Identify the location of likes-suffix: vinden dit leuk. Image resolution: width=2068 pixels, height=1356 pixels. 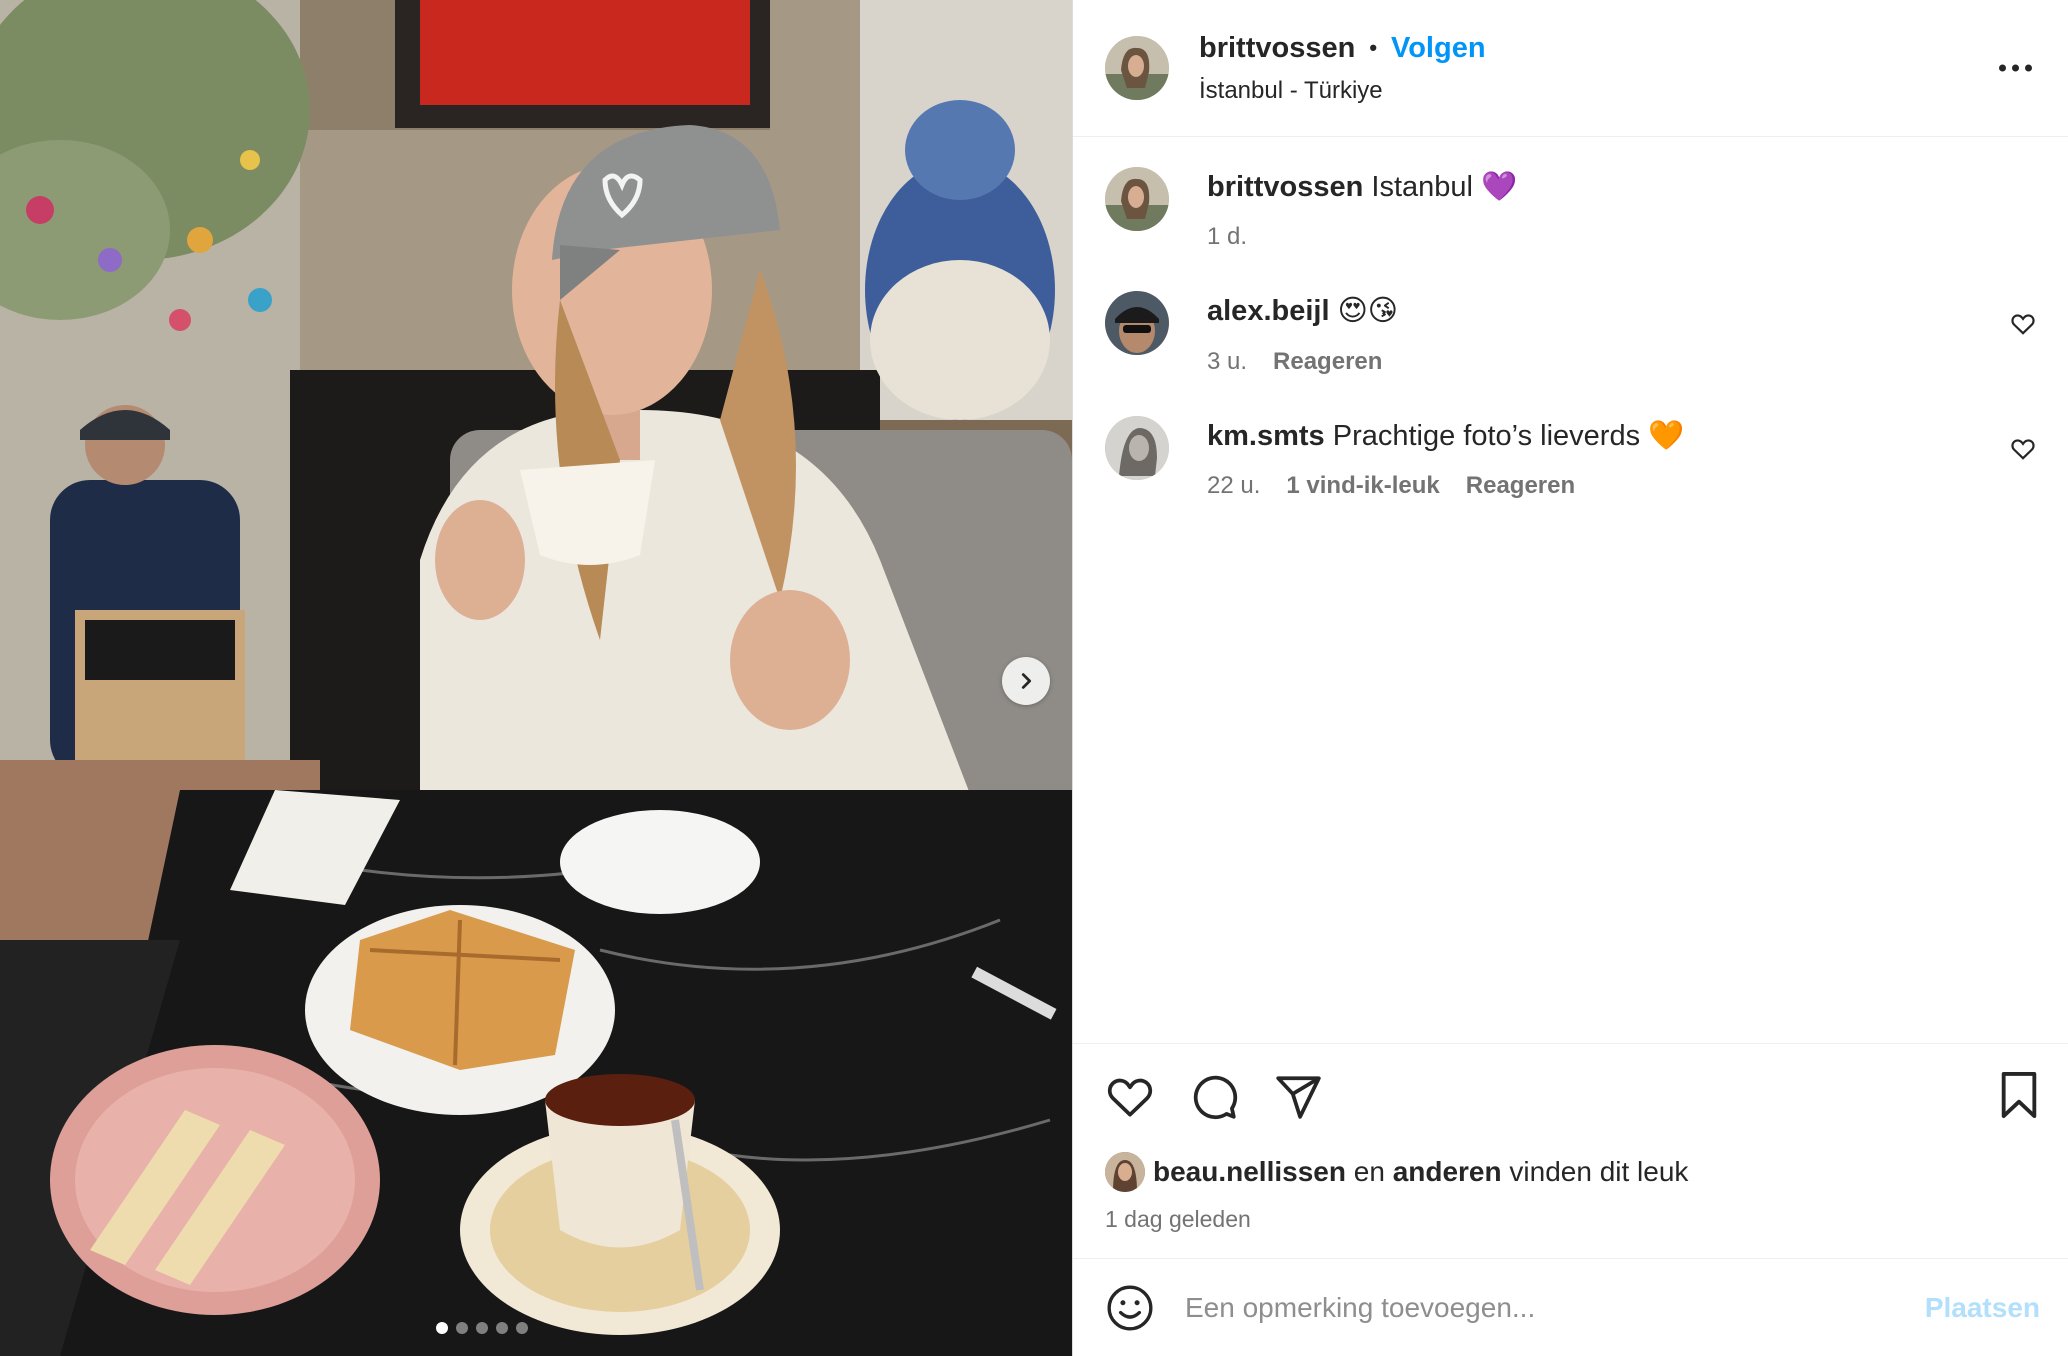
(1599, 1171).